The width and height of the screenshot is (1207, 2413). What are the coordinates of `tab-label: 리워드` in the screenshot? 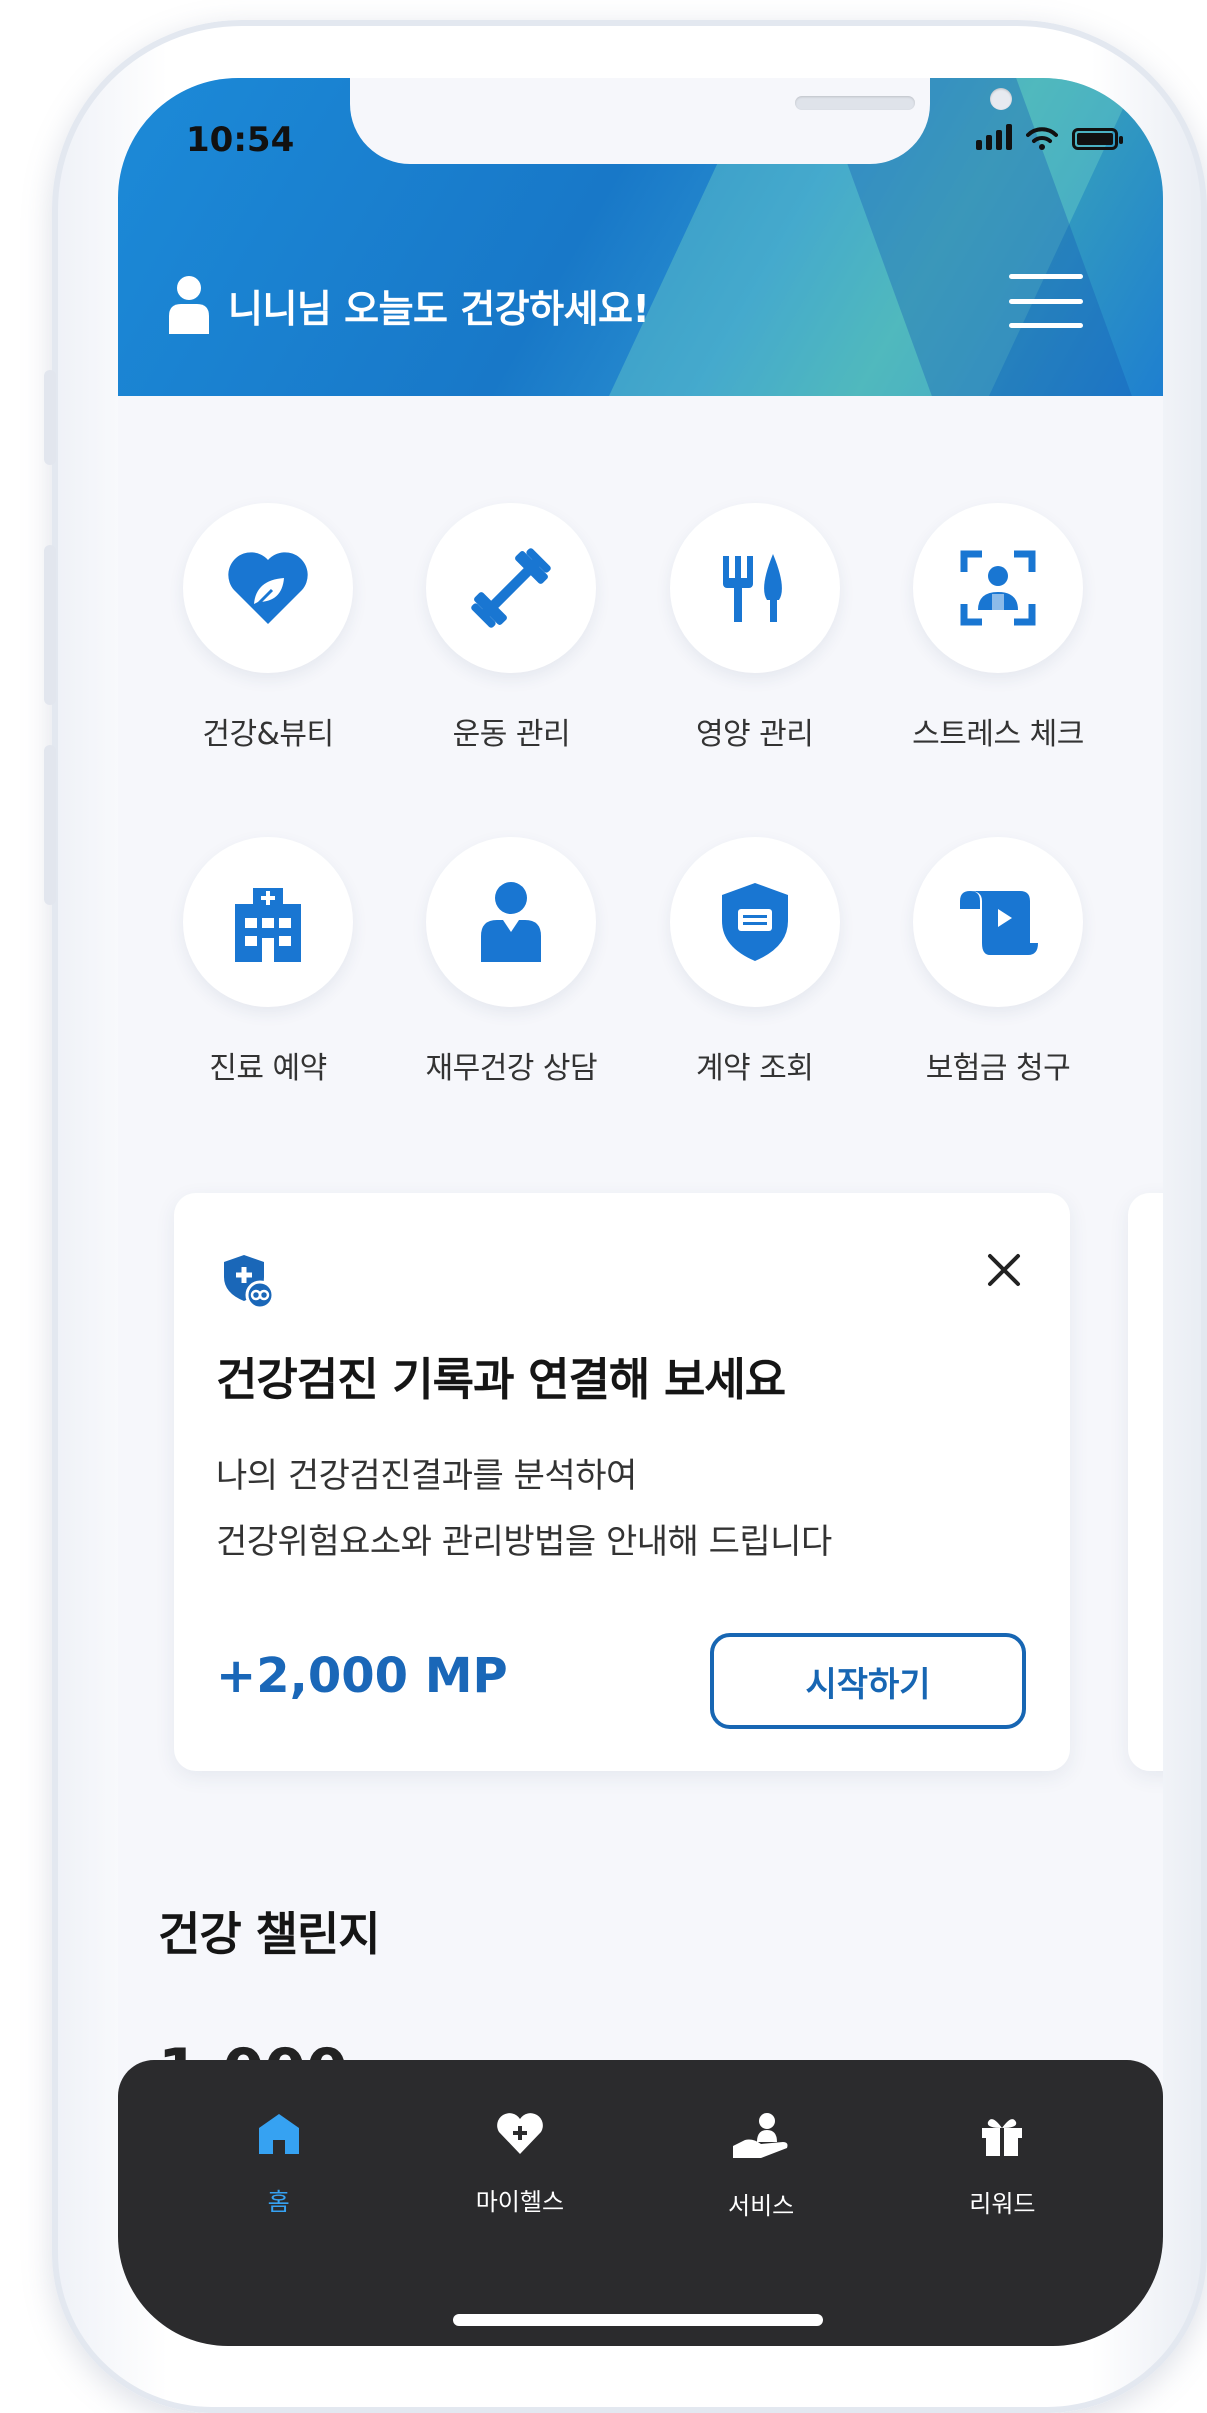 It's located at (1002, 2204).